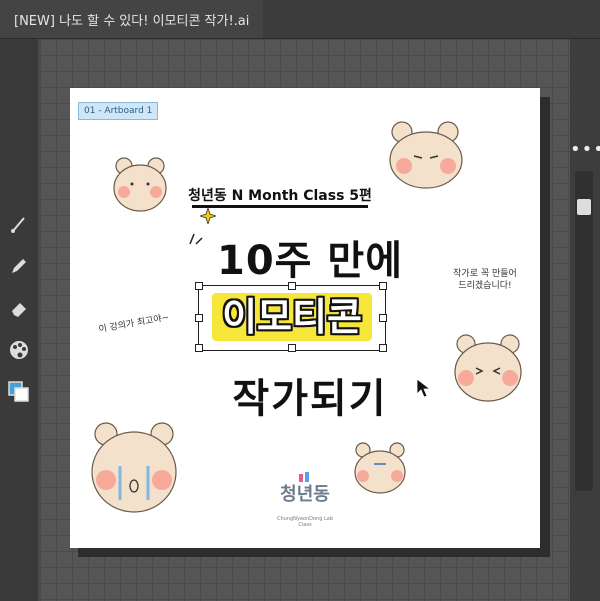 This screenshot has height=601, width=600. Describe the element at coordinates (585, 149) in the screenshot. I see `more-options-icon: •••` at that location.